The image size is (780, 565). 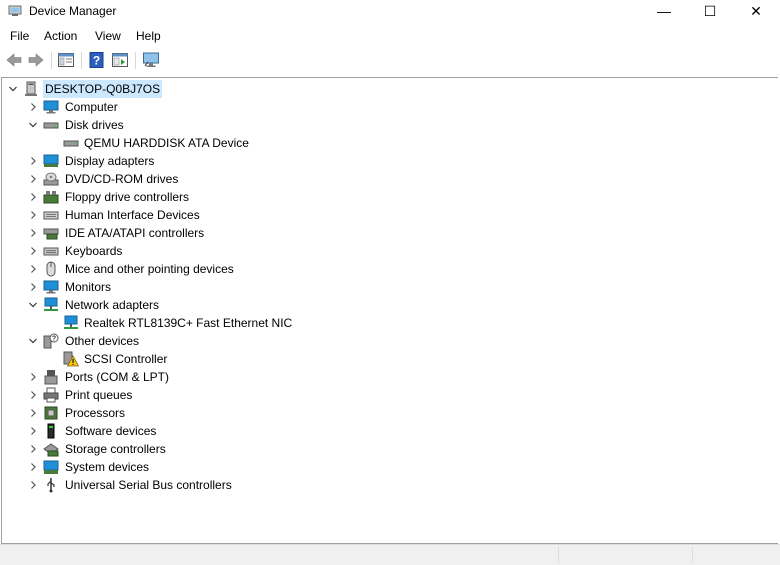 What do you see at coordinates (95, 413) in the screenshot?
I see `tree-category-label: Processors` at bounding box center [95, 413].